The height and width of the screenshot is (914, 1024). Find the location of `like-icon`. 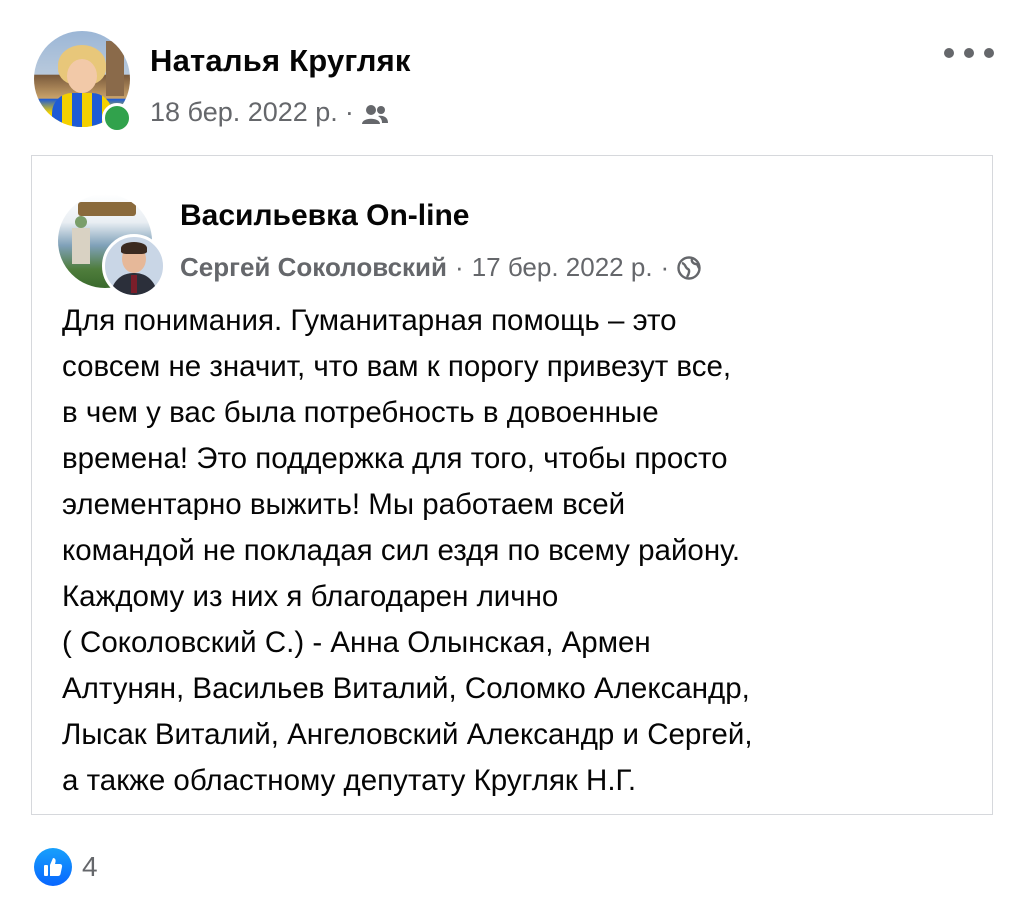

like-icon is located at coordinates (53, 867).